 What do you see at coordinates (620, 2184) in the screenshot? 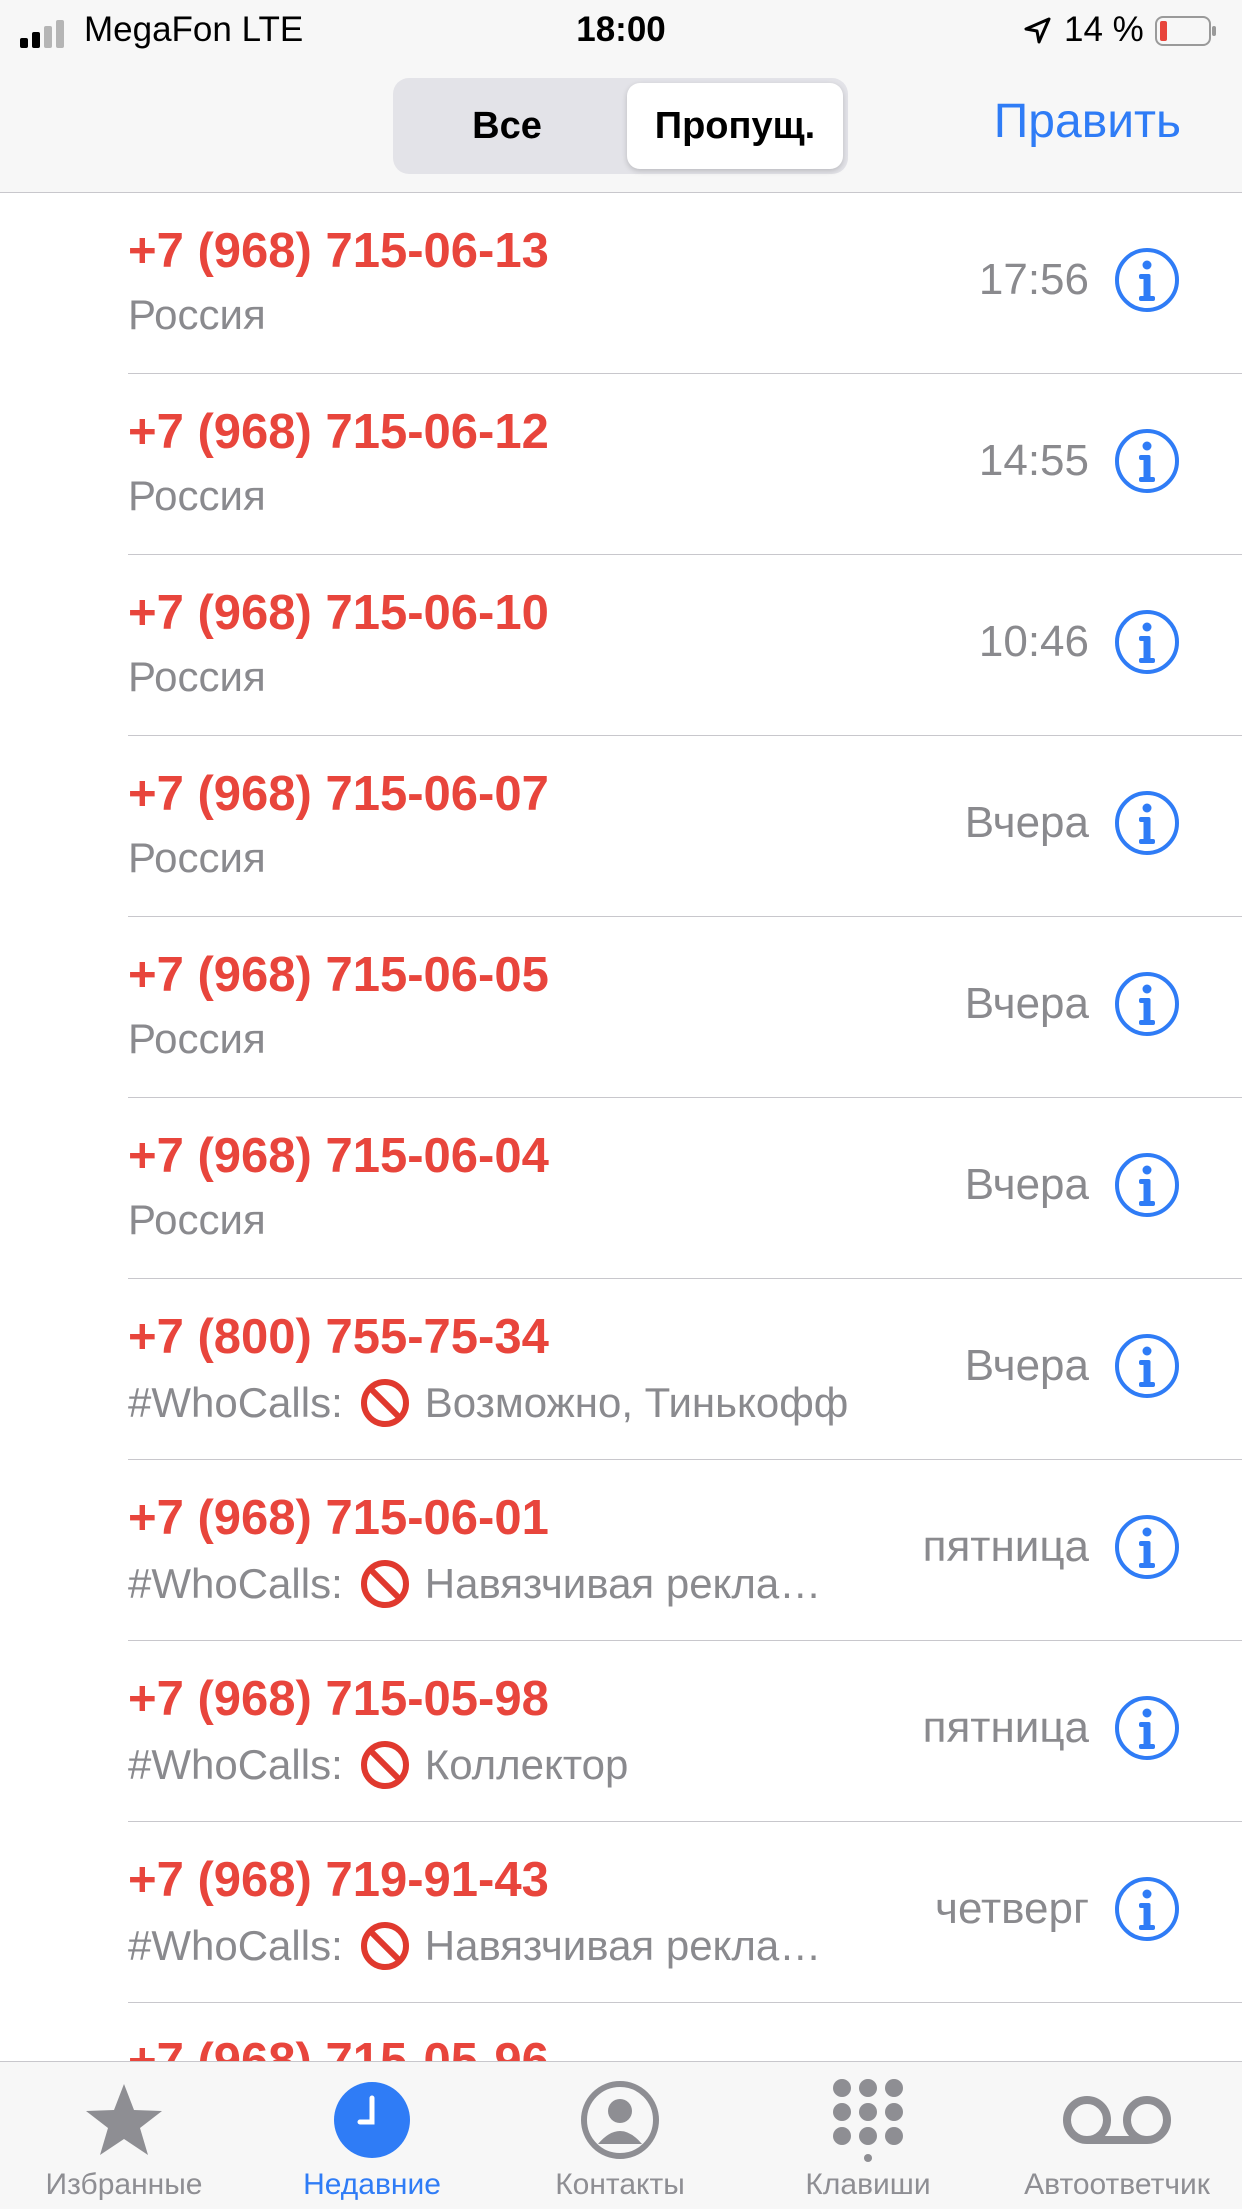
I see `tab-label: Контакты` at bounding box center [620, 2184].